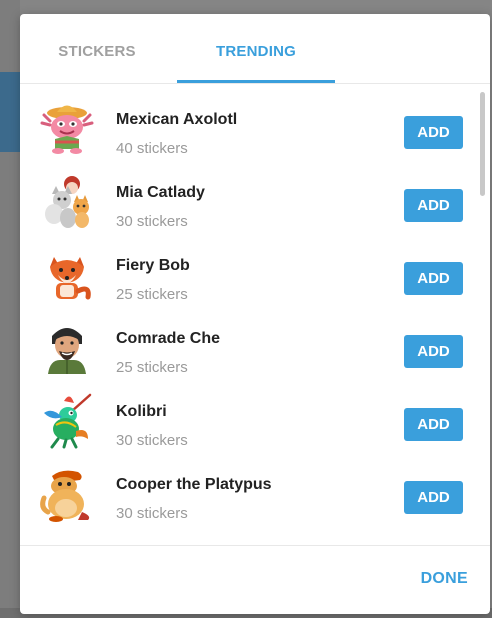 The image size is (492, 618). Describe the element at coordinates (67, 202) in the screenshot. I see `catlady-sticker-icon` at that location.